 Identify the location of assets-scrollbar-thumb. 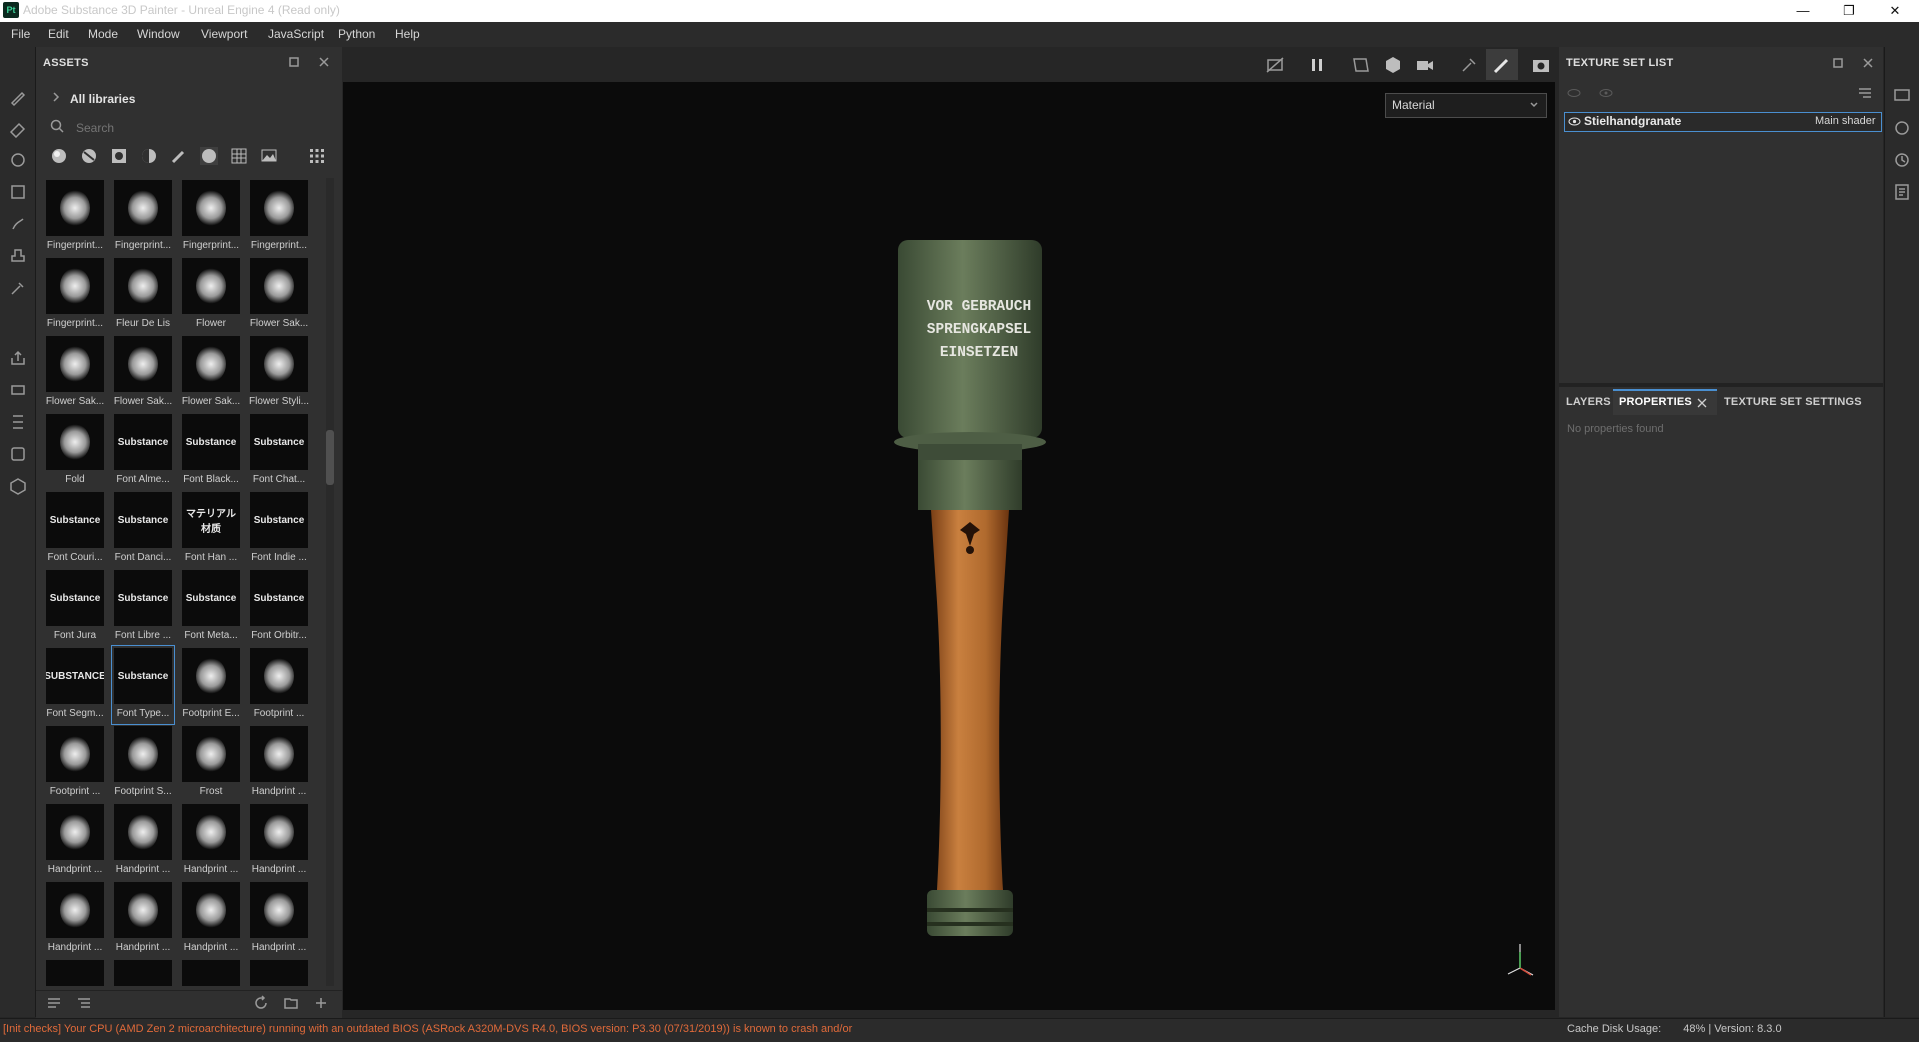
(330, 457).